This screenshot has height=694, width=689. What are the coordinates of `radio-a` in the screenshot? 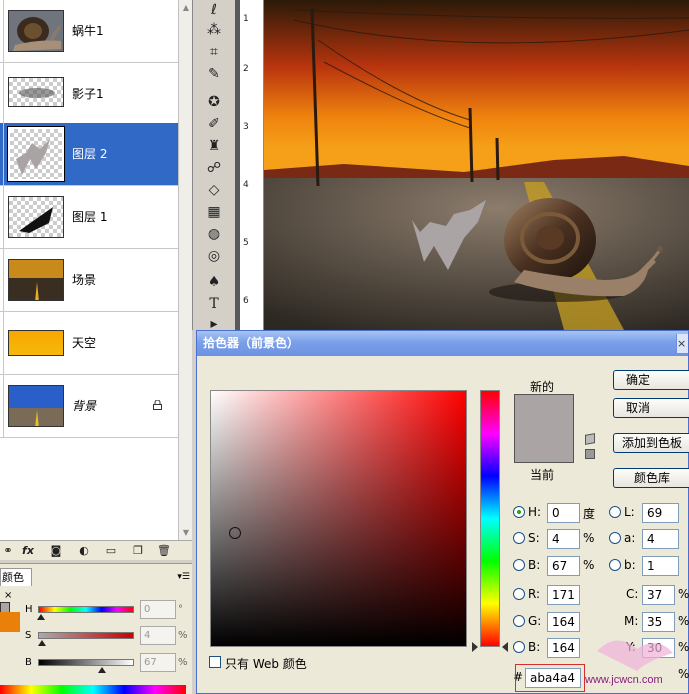 It's located at (615, 538).